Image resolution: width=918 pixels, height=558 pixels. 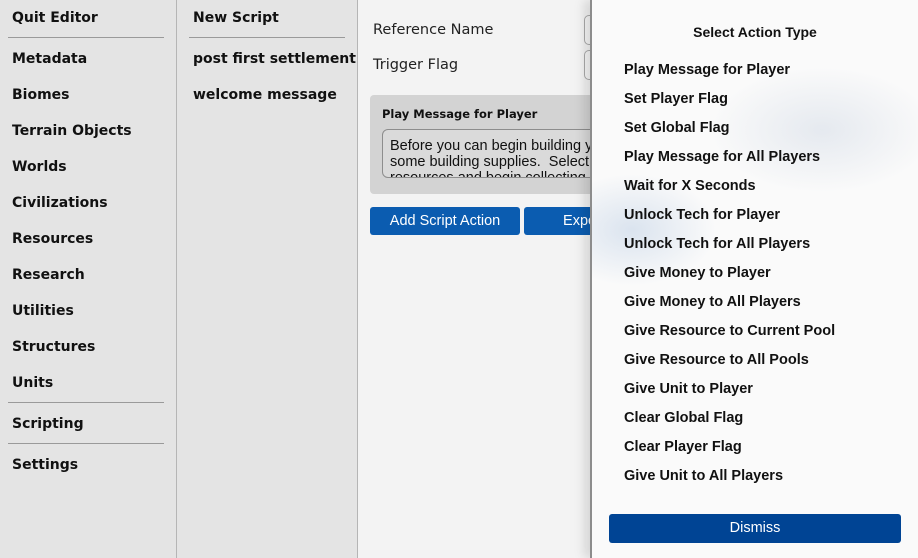 I want to click on script-list-item: welcome message, so click(x=265, y=95).